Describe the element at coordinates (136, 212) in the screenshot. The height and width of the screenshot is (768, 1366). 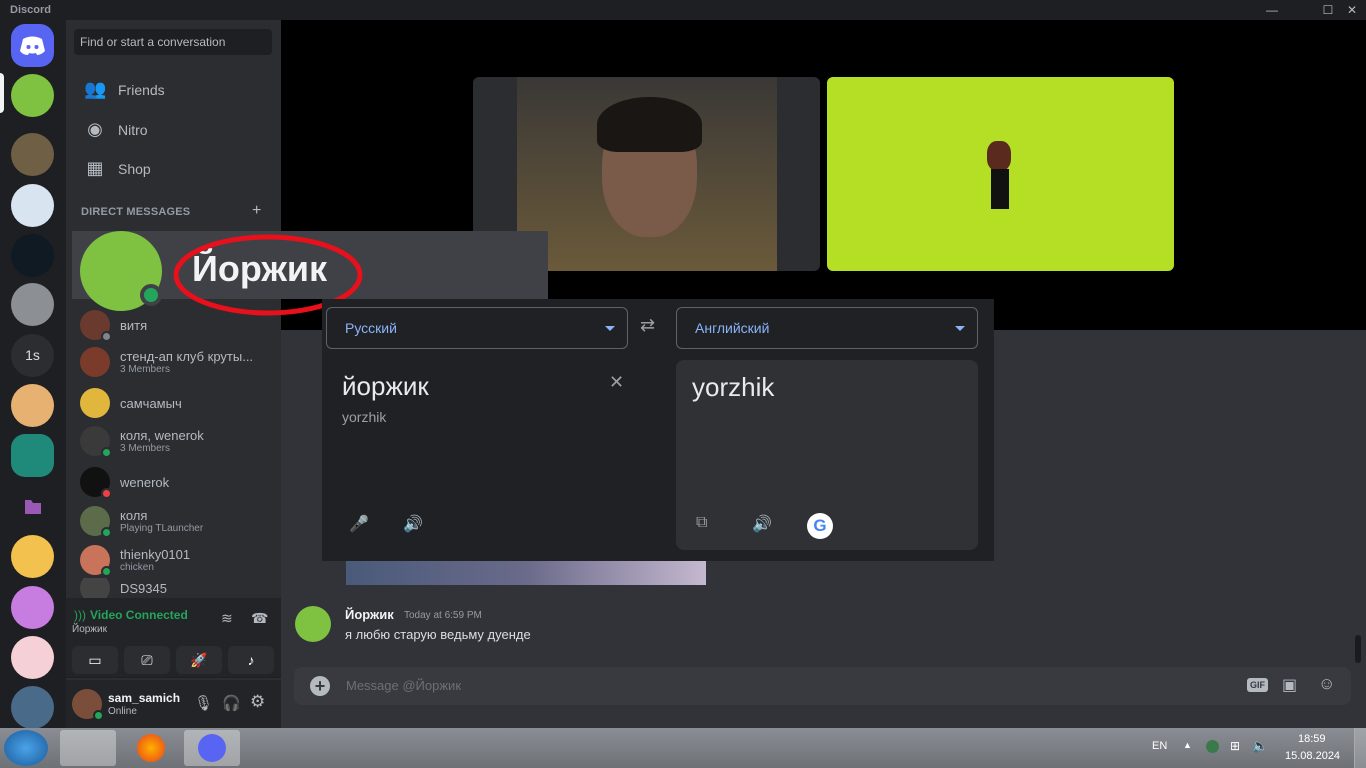
I see `dm-section-header: DIRECT MESSAGES` at that location.